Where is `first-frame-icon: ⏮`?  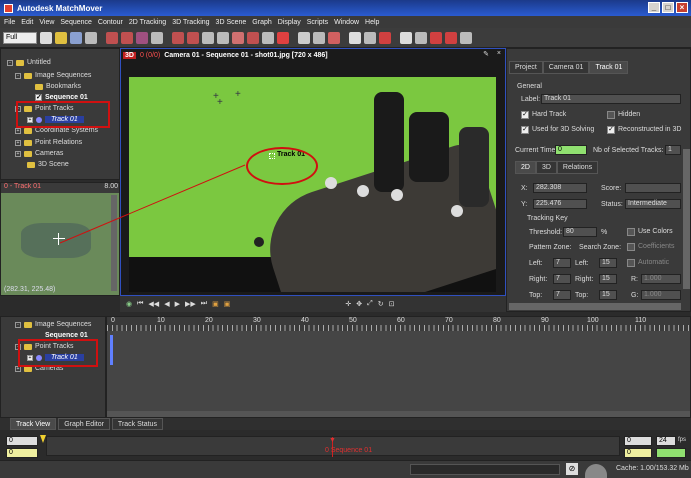
first-frame-icon: ⏮ is located at coordinates (140, 304).